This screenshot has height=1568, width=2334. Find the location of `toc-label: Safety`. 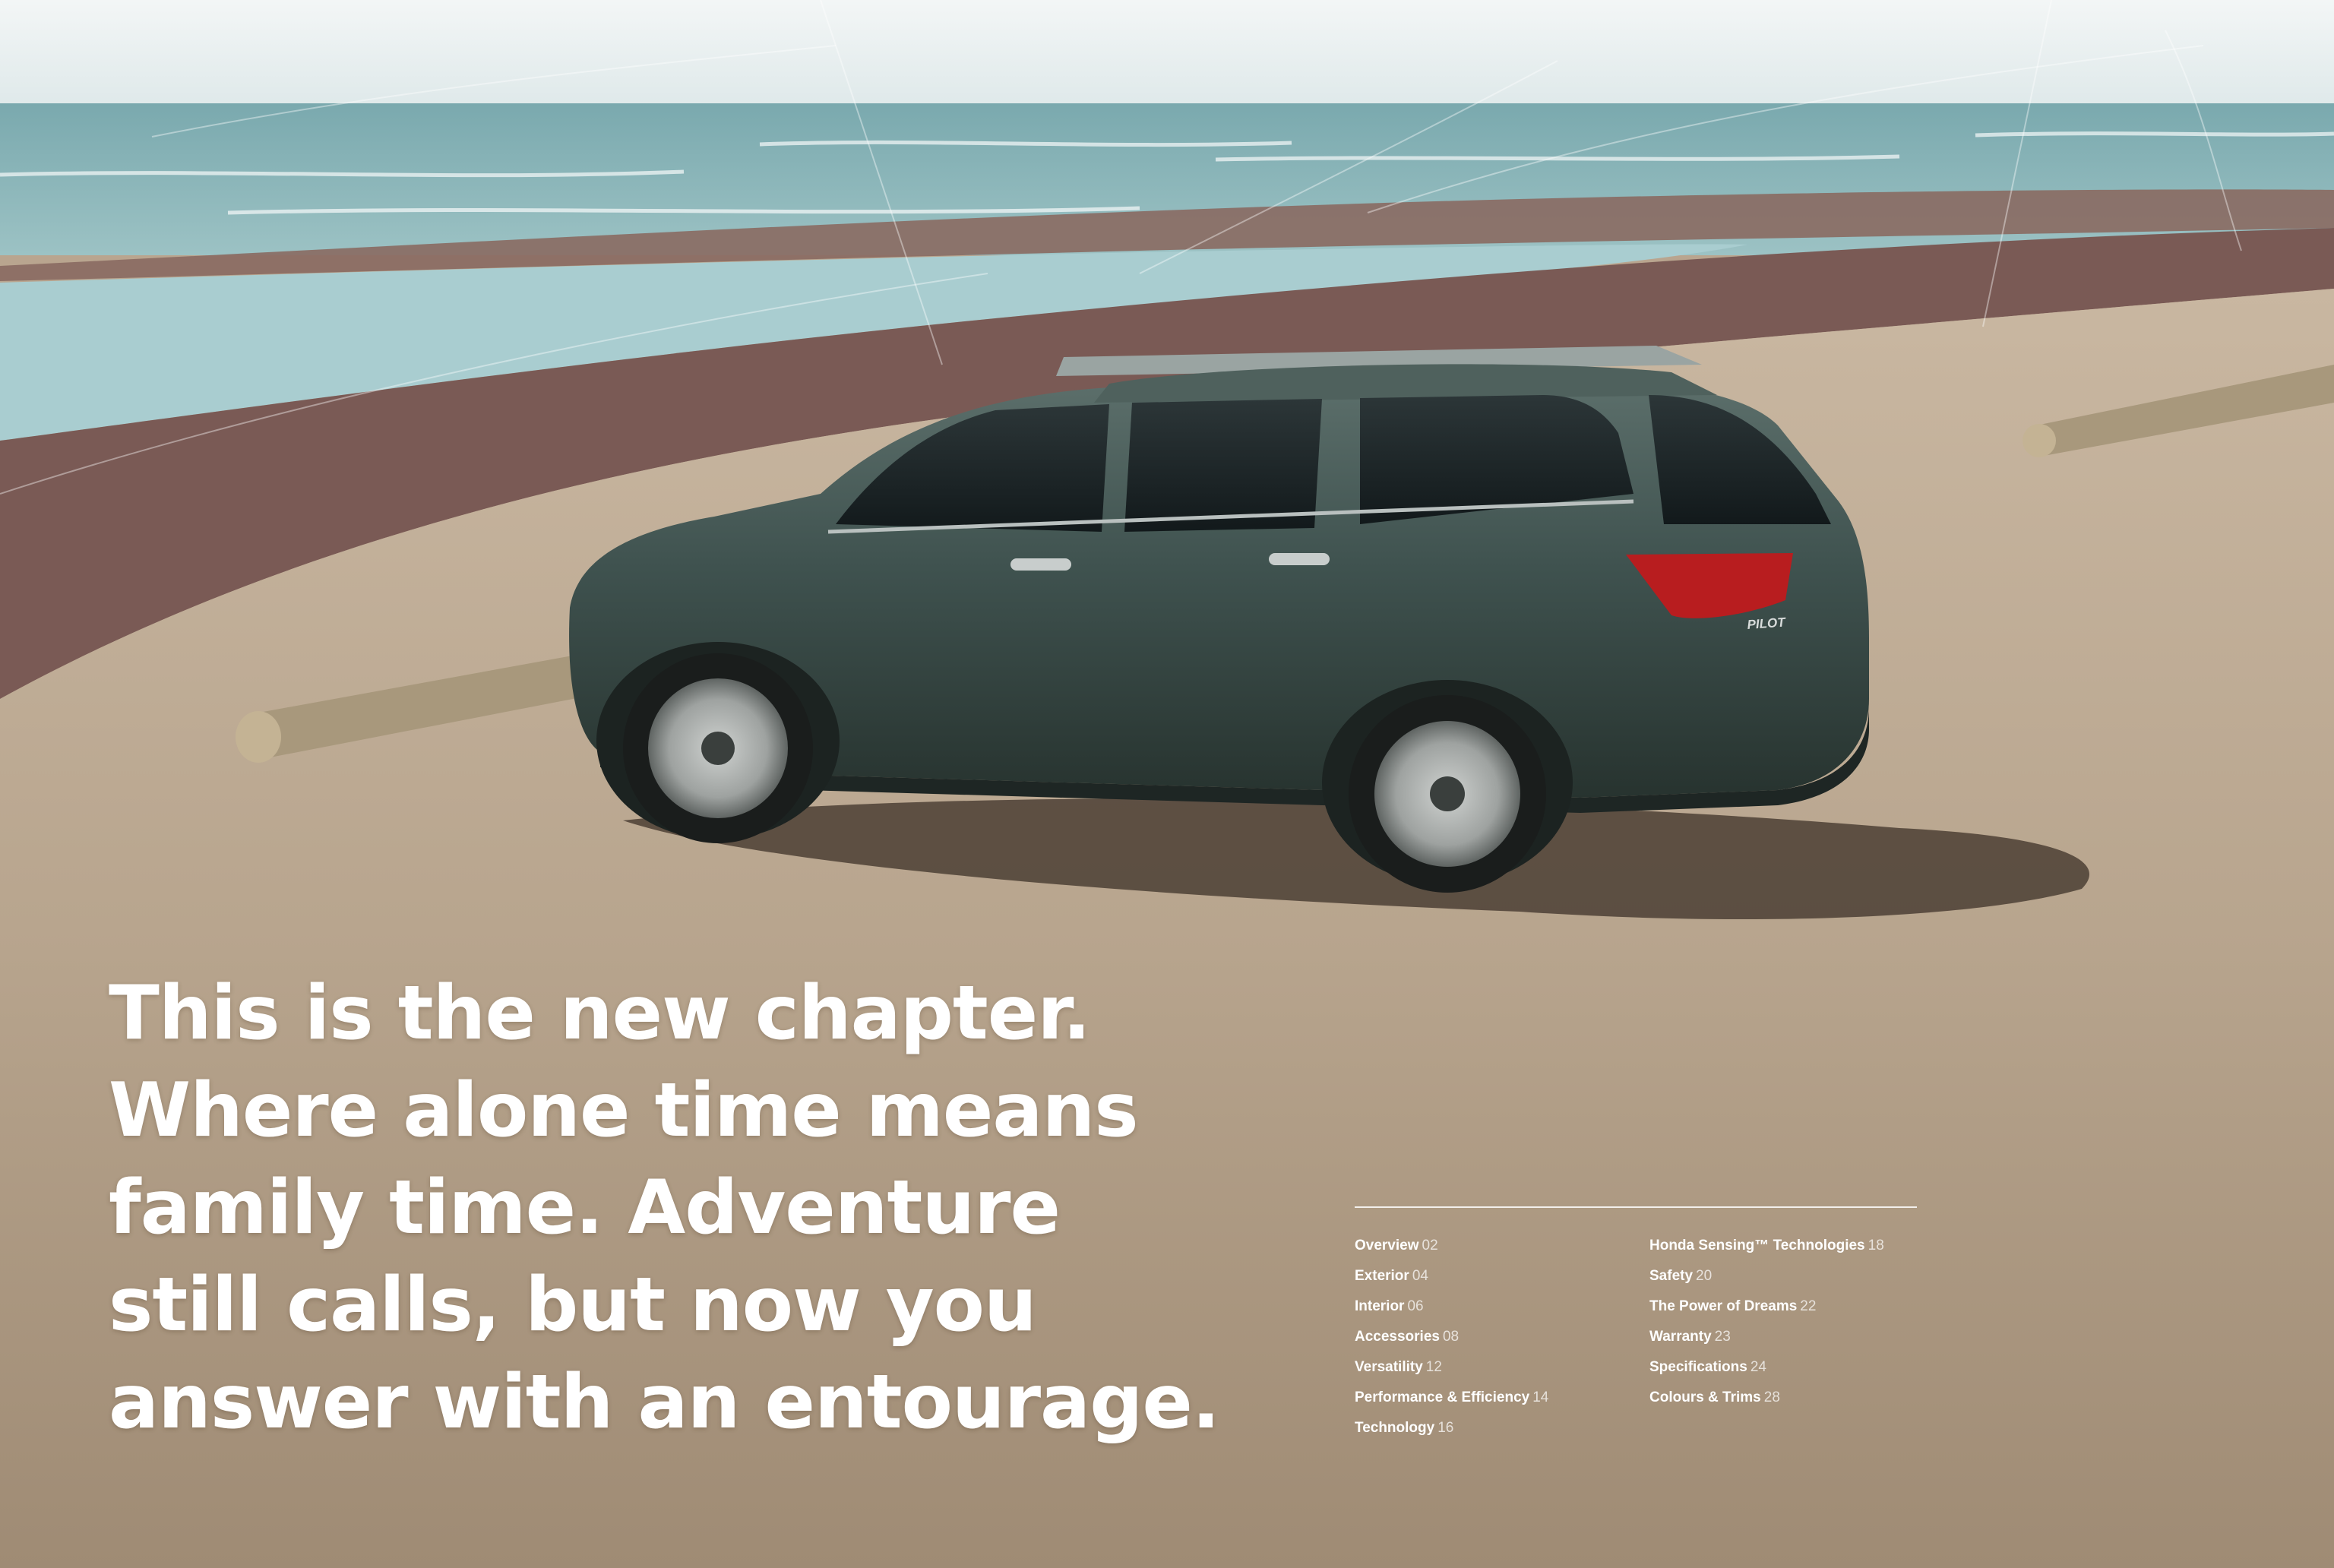

toc-label: Safety is located at coordinates (1671, 1276).